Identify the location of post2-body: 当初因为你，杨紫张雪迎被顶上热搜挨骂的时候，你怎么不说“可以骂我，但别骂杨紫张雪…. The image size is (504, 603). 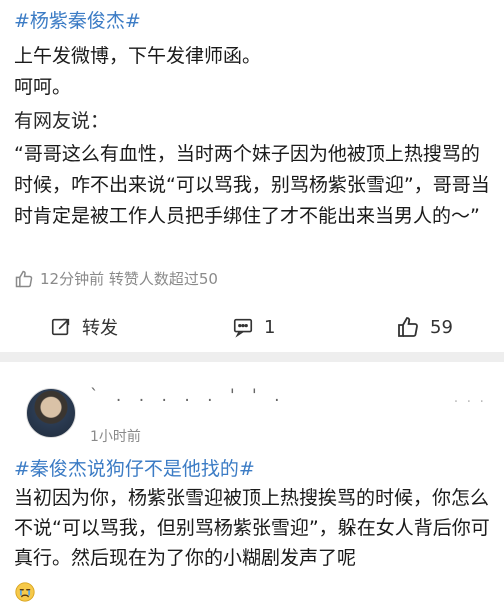
(252, 528).